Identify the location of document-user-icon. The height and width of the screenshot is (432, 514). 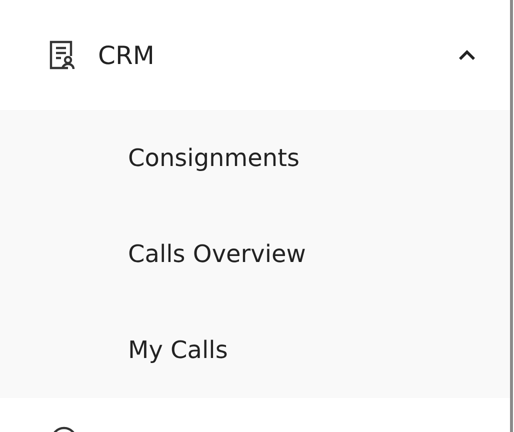
(62, 55).